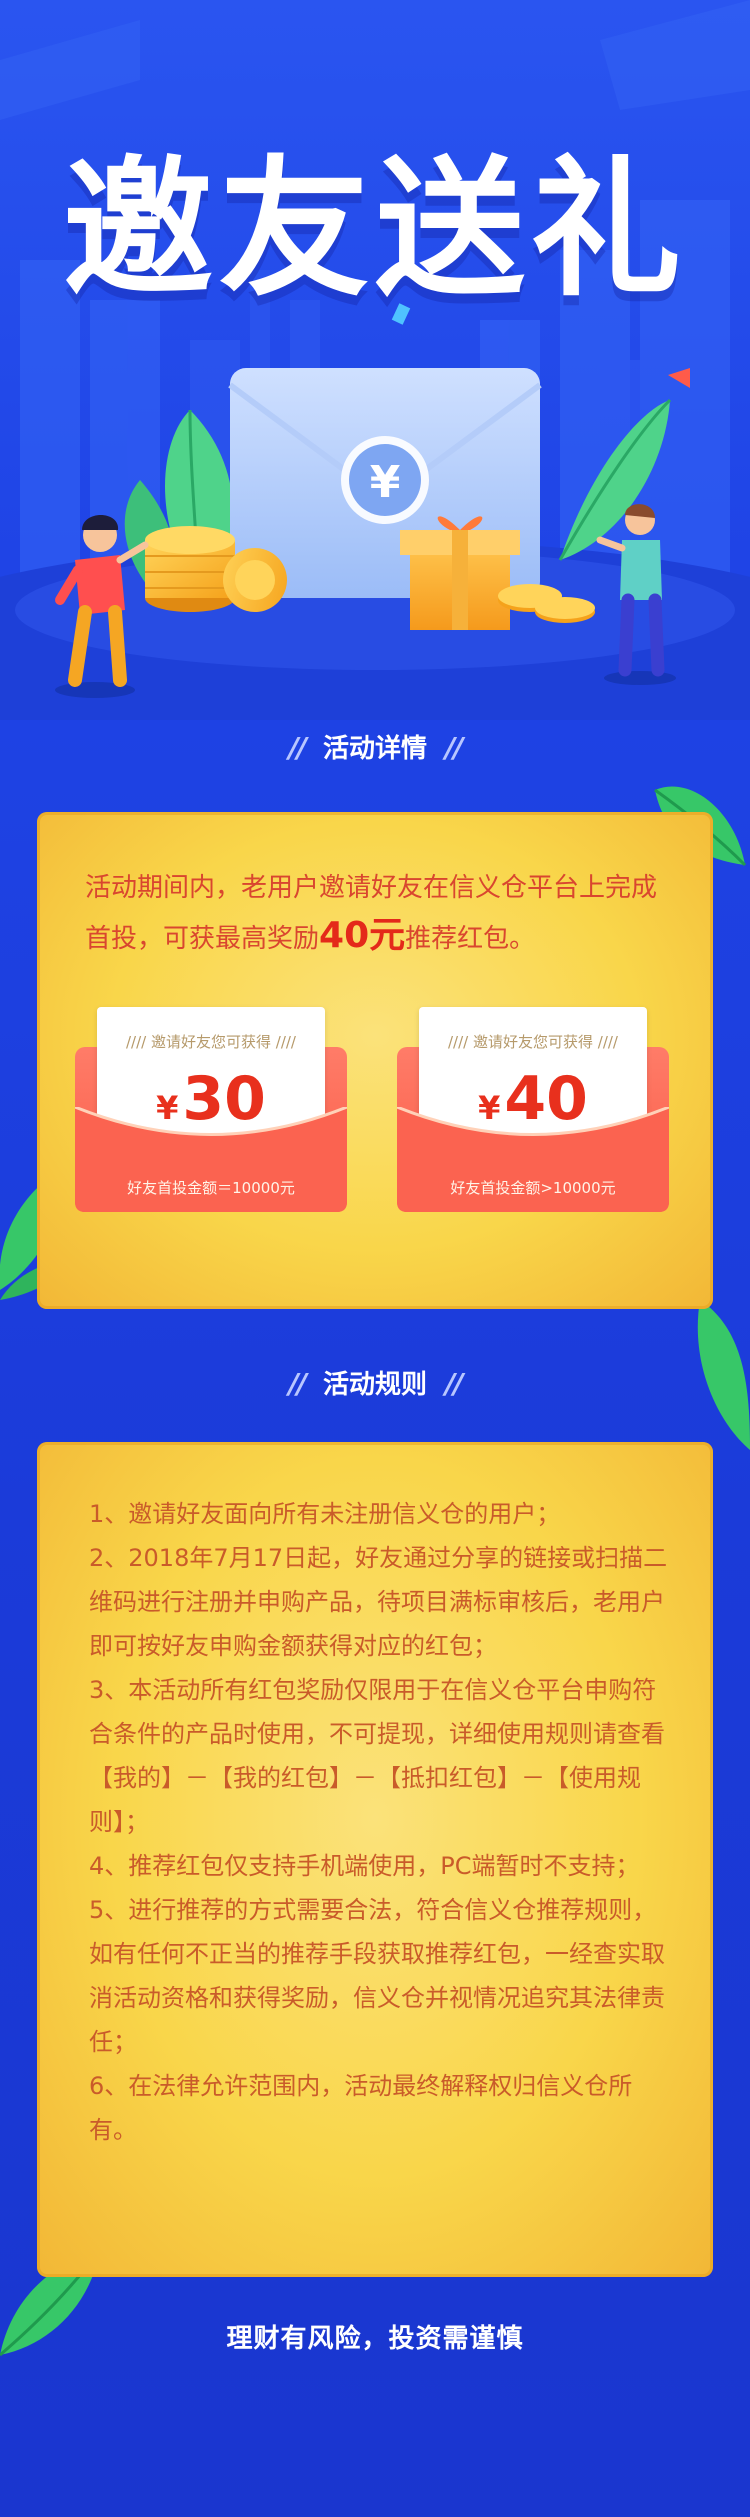  I want to click on coin-symbol: ¥, so click(385, 482).